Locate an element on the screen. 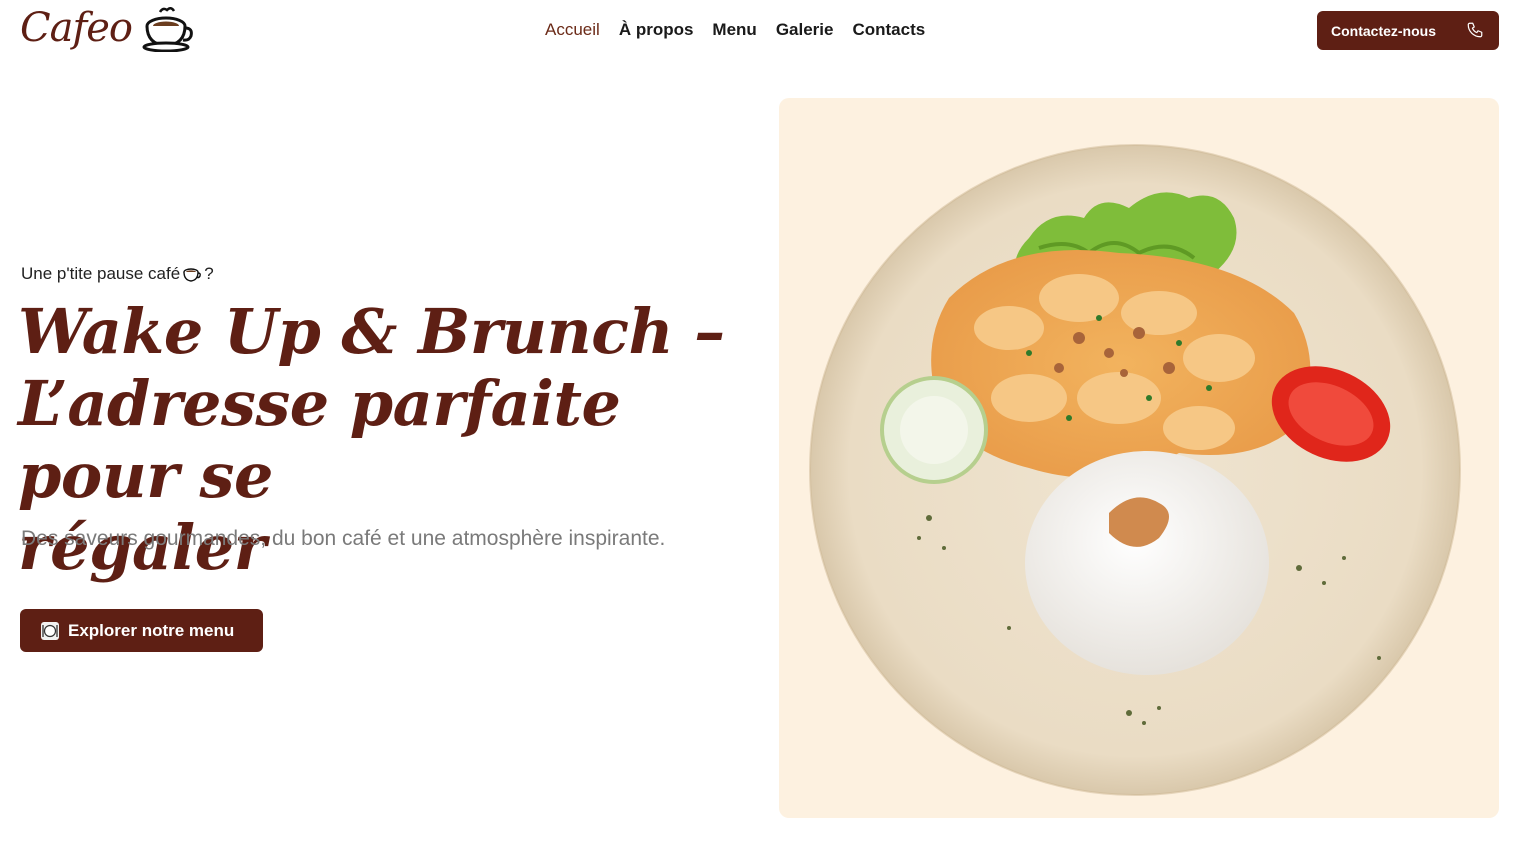  hero-title-line-1: Wake Up & Brunch – is located at coordinates (371, 331).